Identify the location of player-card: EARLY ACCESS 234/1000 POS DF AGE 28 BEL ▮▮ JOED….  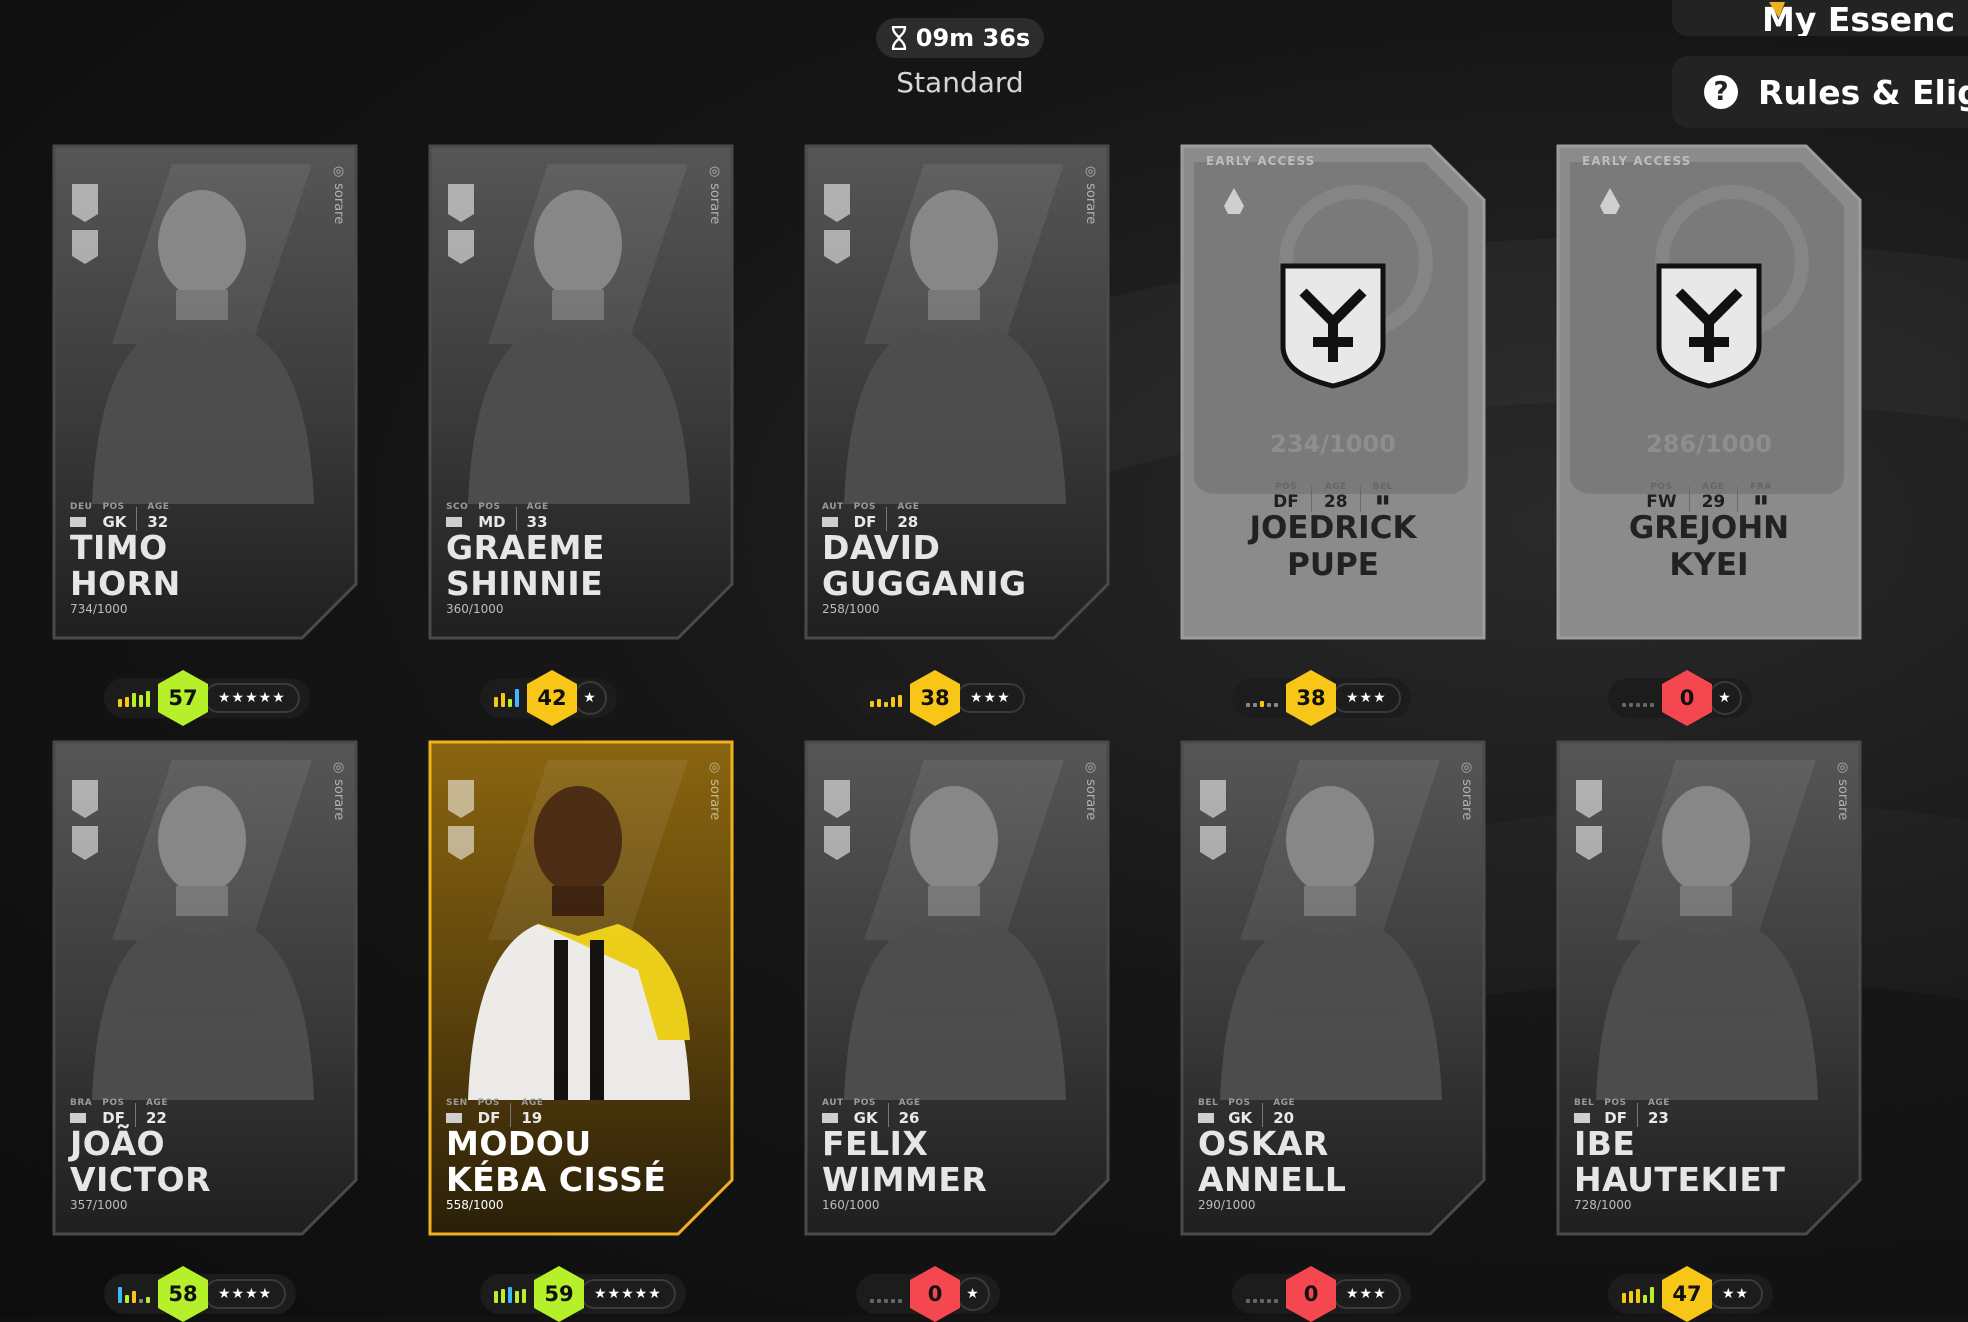
(1333, 394).